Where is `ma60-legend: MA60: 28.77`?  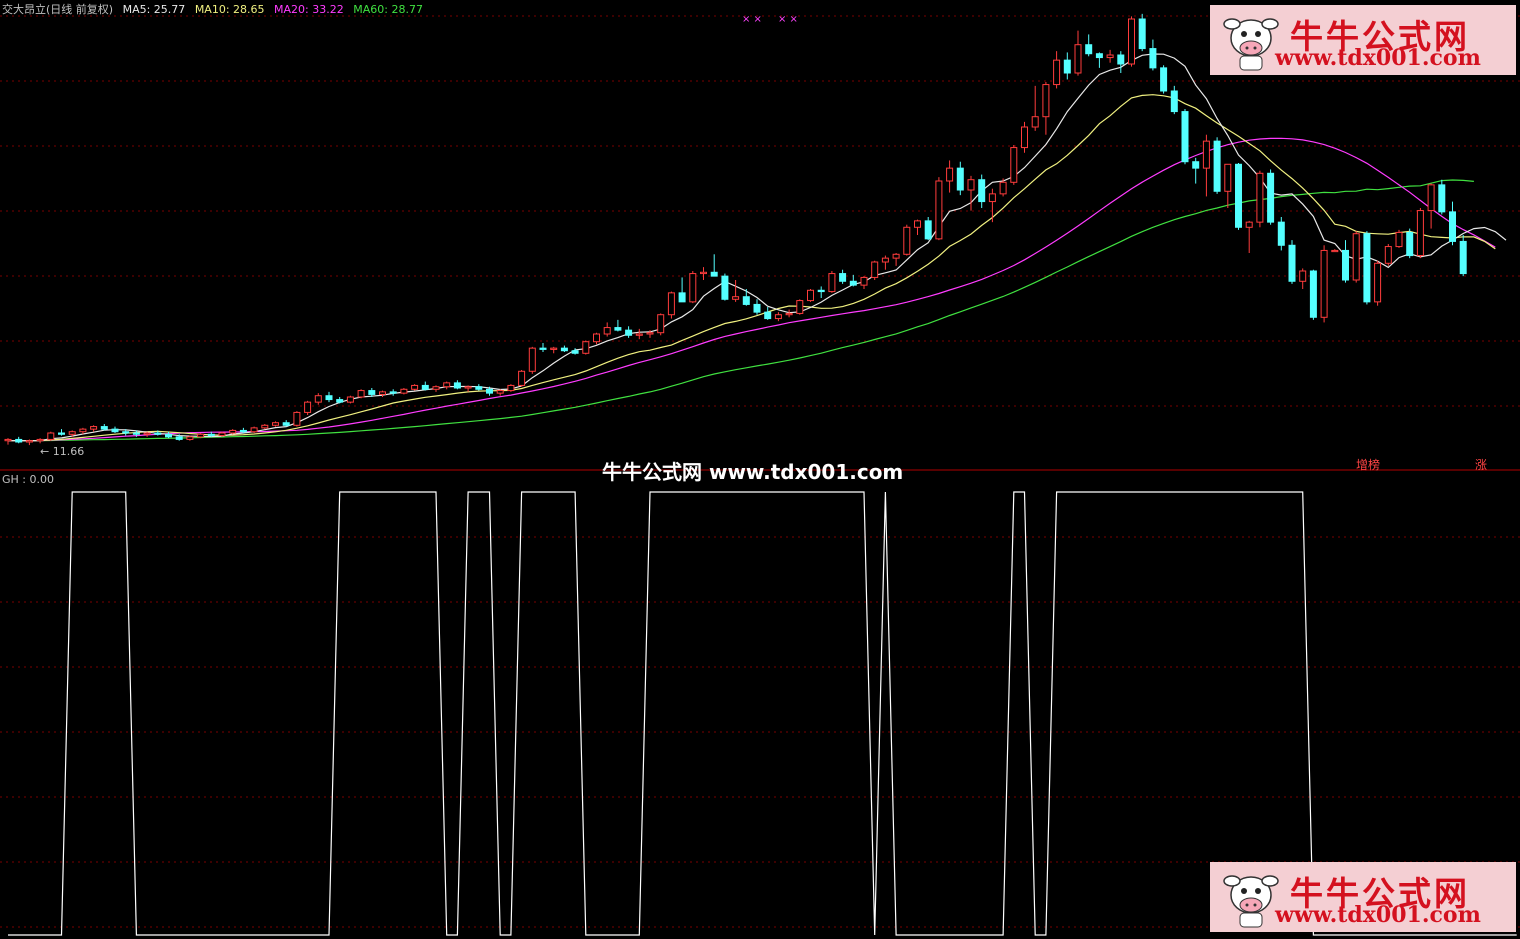
ma60-legend: MA60: 28.77 is located at coordinates (388, 9).